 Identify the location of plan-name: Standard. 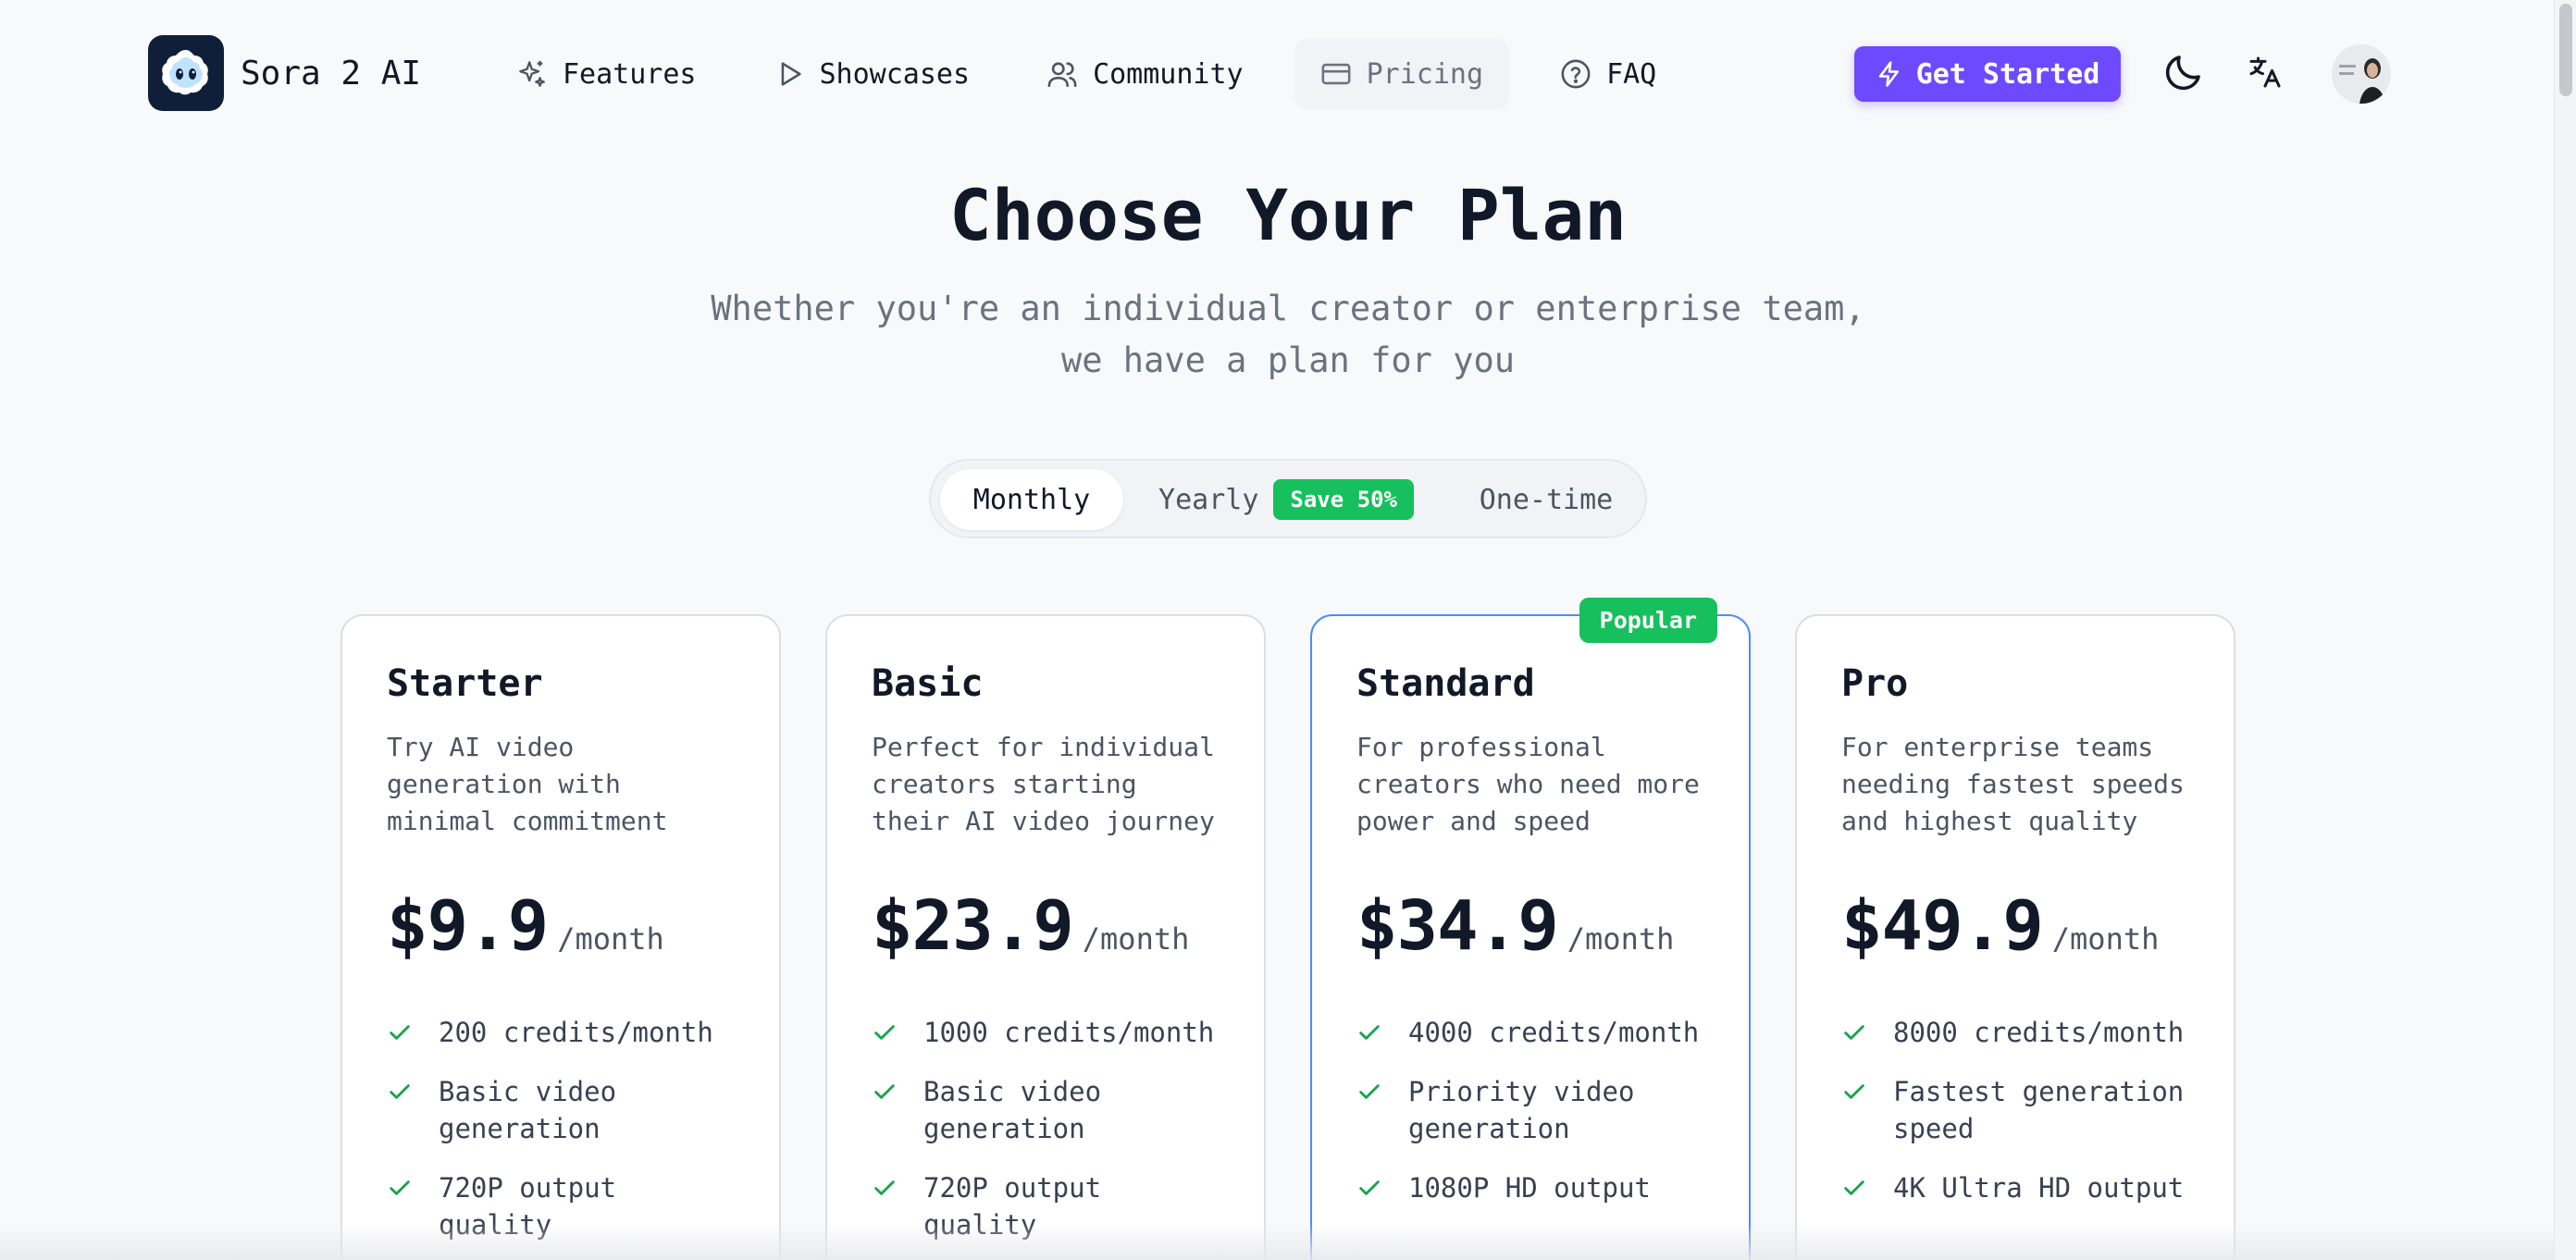
(1446, 683).